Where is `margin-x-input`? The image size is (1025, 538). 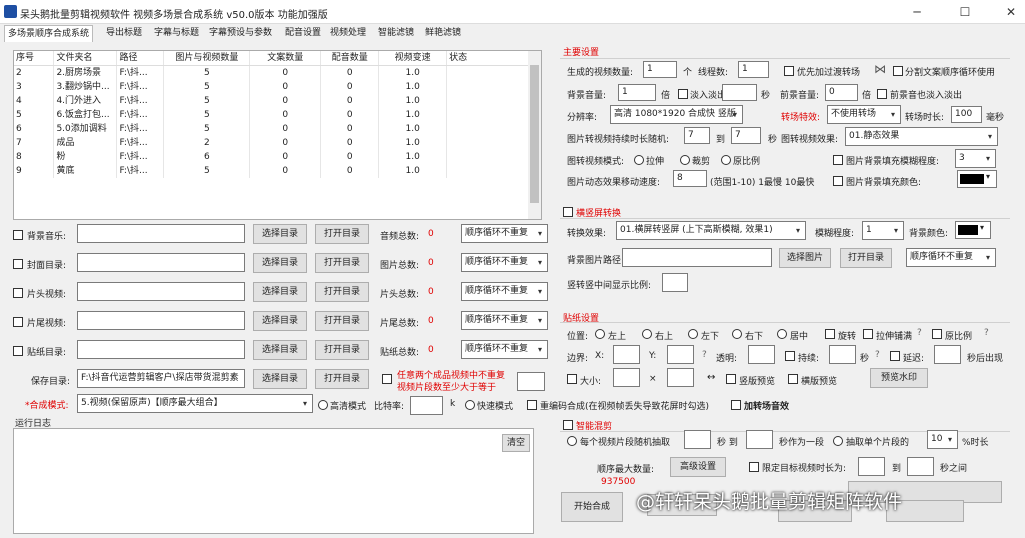
margin-x-input is located at coordinates (626, 354).